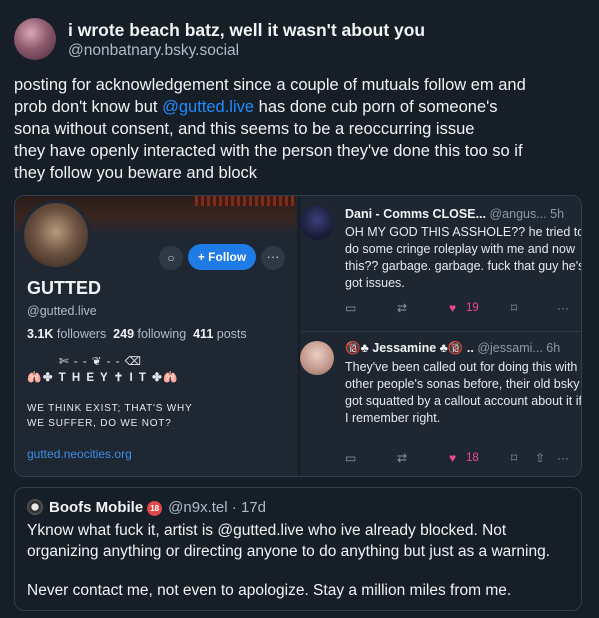 This screenshot has height=618, width=599. Describe the element at coordinates (472, 308) in the screenshot. I see `like-count: 19` at that location.